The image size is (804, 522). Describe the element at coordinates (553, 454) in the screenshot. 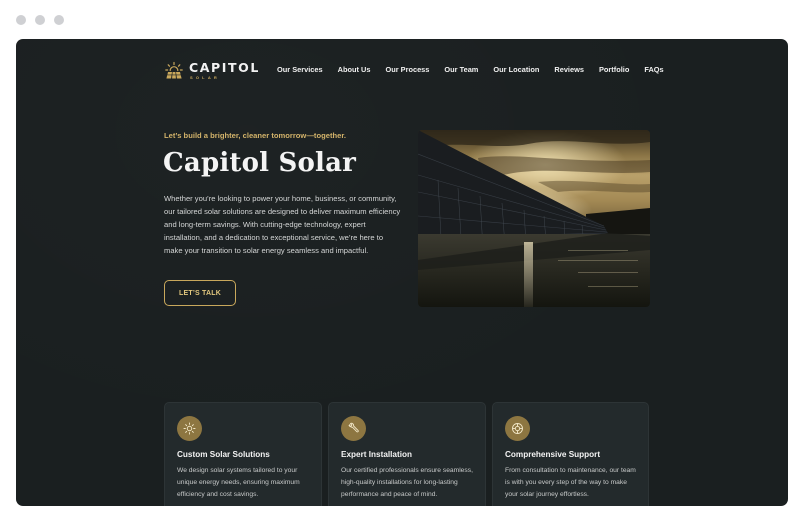

I see `feature-title: Comprehensive Support` at that location.